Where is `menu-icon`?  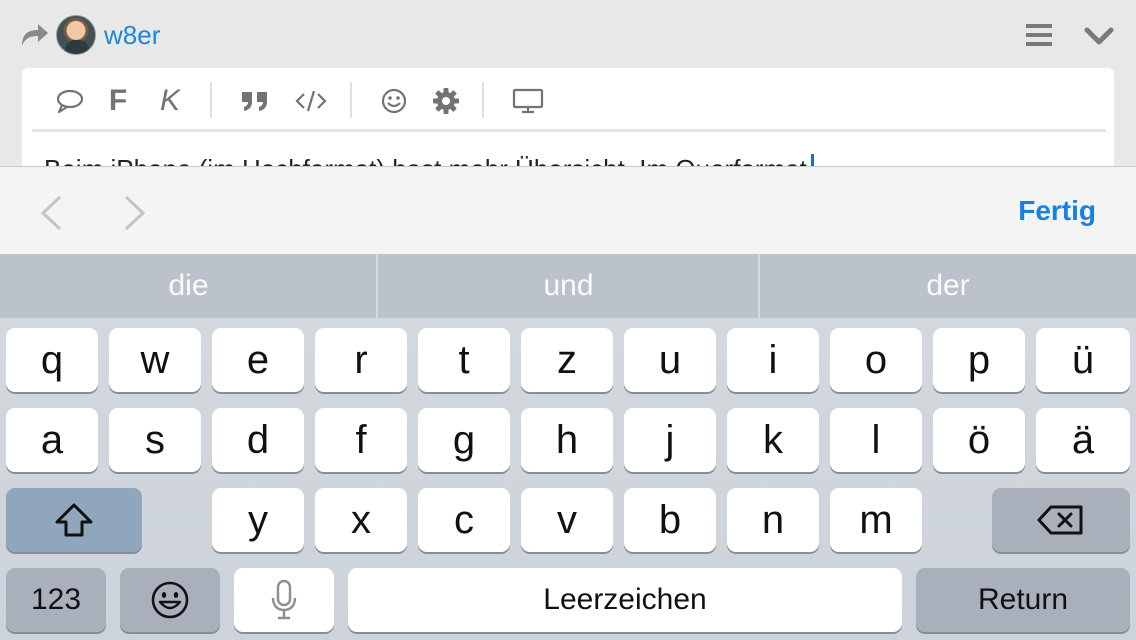 menu-icon is located at coordinates (1039, 35).